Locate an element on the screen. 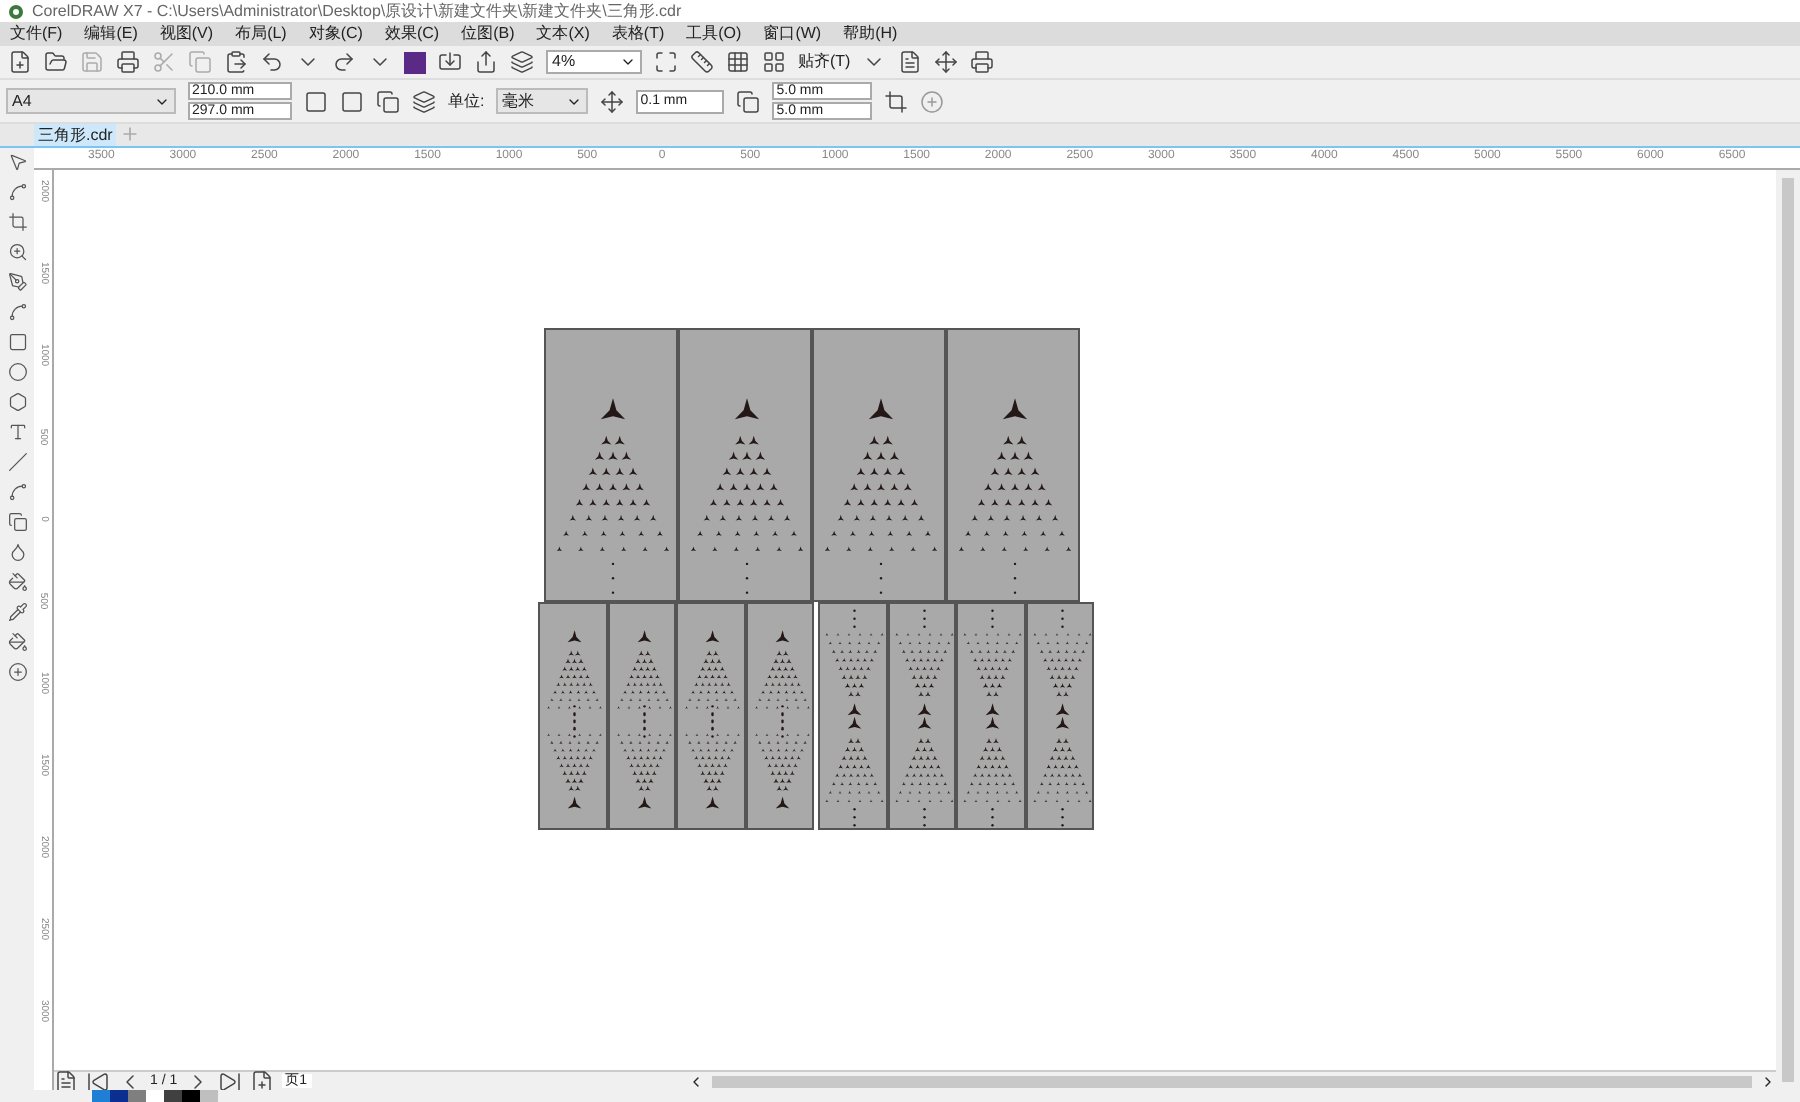 Image resolution: width=1800 pixels, height=1102 pixels. menu-item: 文本(X) is located at coordinates (563, 34).